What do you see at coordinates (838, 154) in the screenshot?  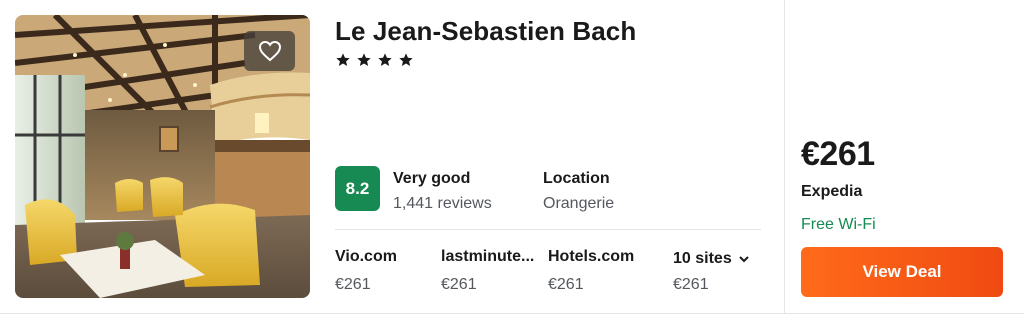 I see `deal-price: €261` at bounding box center [838, 154].